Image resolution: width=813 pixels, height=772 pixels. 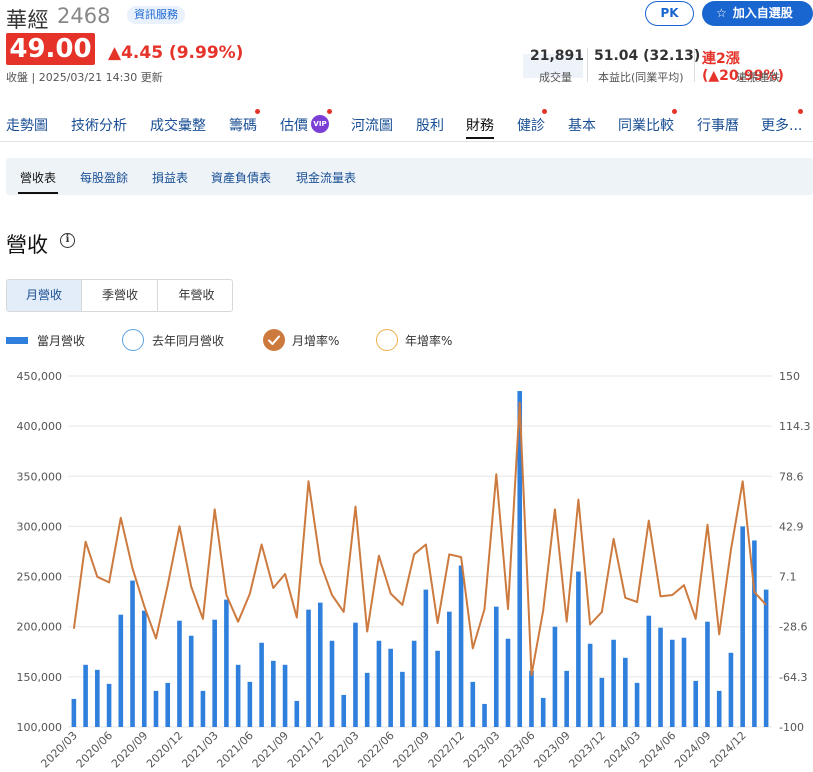 I want to click on period-monthly-button: 月營收, so click(x=44, y=295).